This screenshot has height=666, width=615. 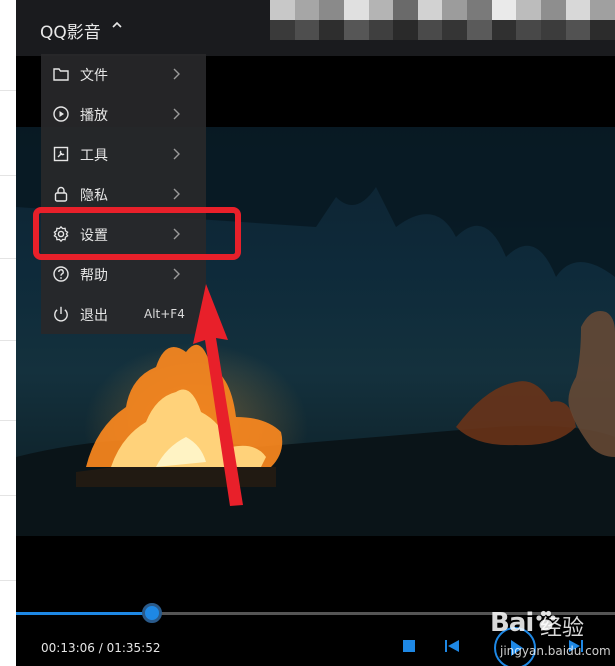 What do you see at coordinates (218, 395) in the screenshot?
I see `annotation-arrow` at bounding box center [218, 395].